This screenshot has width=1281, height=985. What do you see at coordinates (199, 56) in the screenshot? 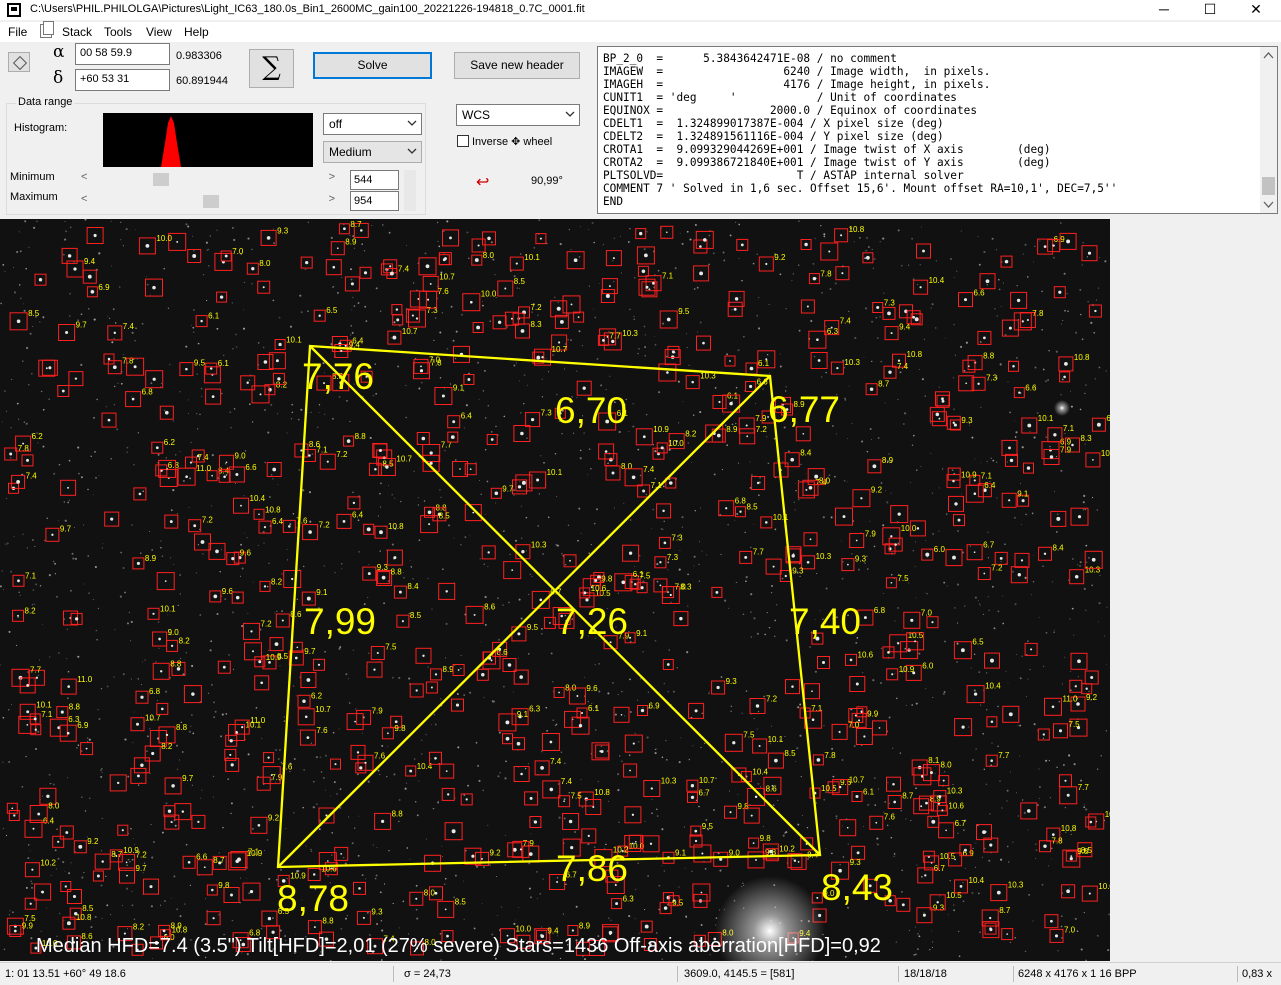
I see `ra-decimal: 0.983306` at bounding box center [199, 56].